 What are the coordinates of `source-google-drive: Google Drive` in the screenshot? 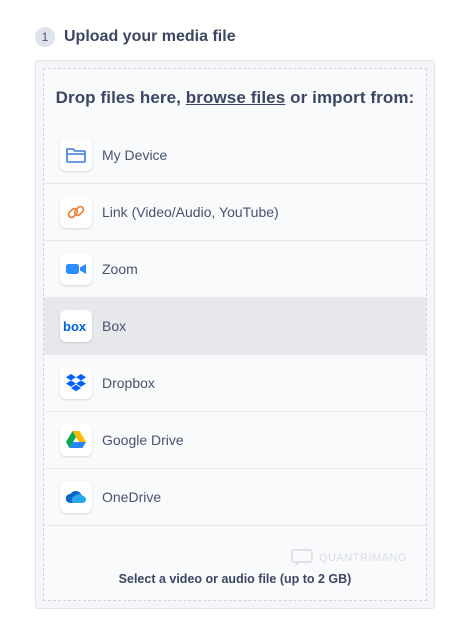 It's located at (235, 440).